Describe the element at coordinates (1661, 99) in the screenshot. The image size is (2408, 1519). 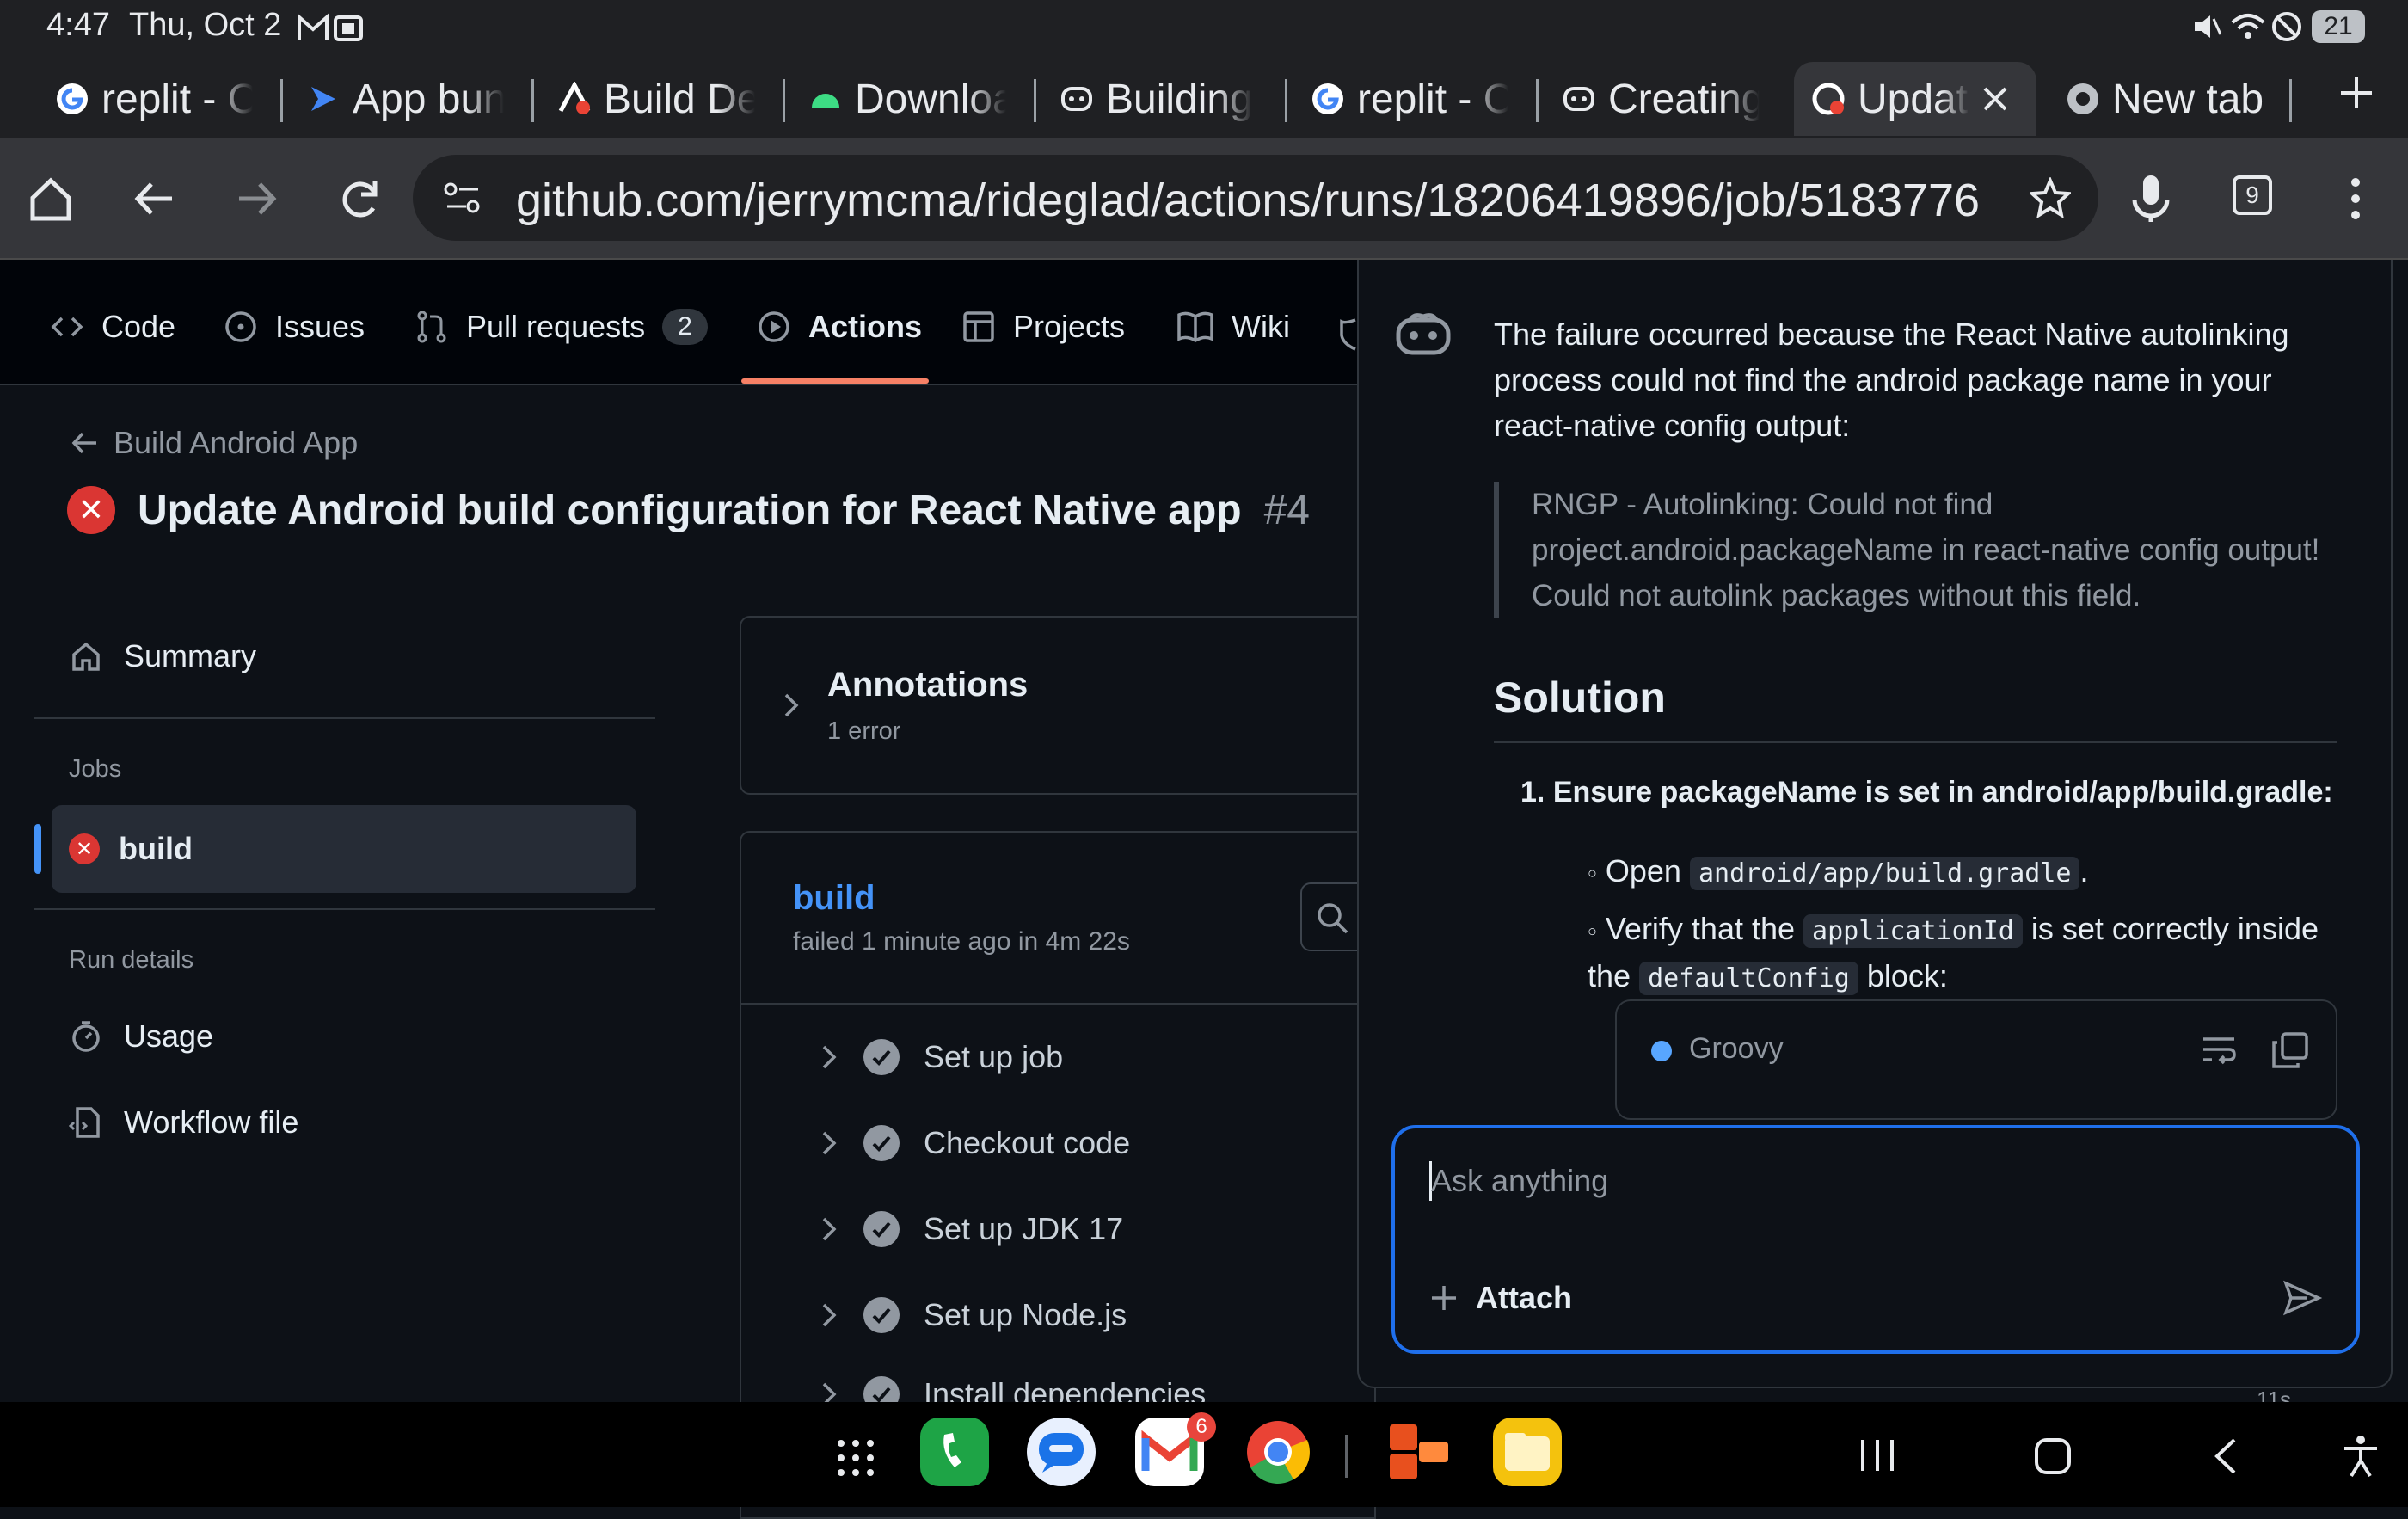
I see `browser-tab: Creating` at that location.